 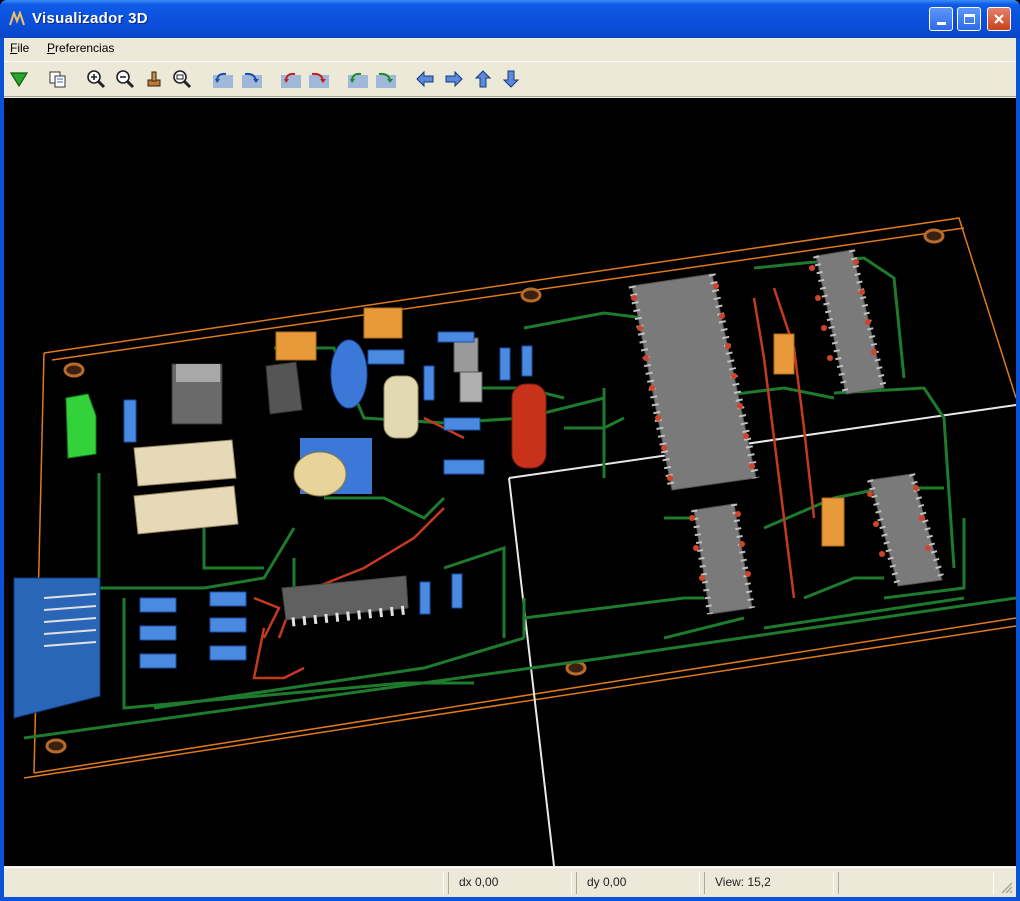 I want to click on load-button, so click(x=19, y=79).